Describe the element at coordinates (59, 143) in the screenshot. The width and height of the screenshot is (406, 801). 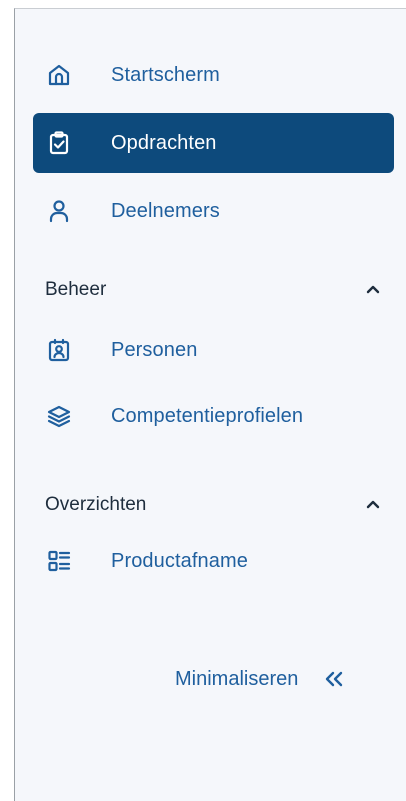
I see `clipboard-check-icon` at that location.